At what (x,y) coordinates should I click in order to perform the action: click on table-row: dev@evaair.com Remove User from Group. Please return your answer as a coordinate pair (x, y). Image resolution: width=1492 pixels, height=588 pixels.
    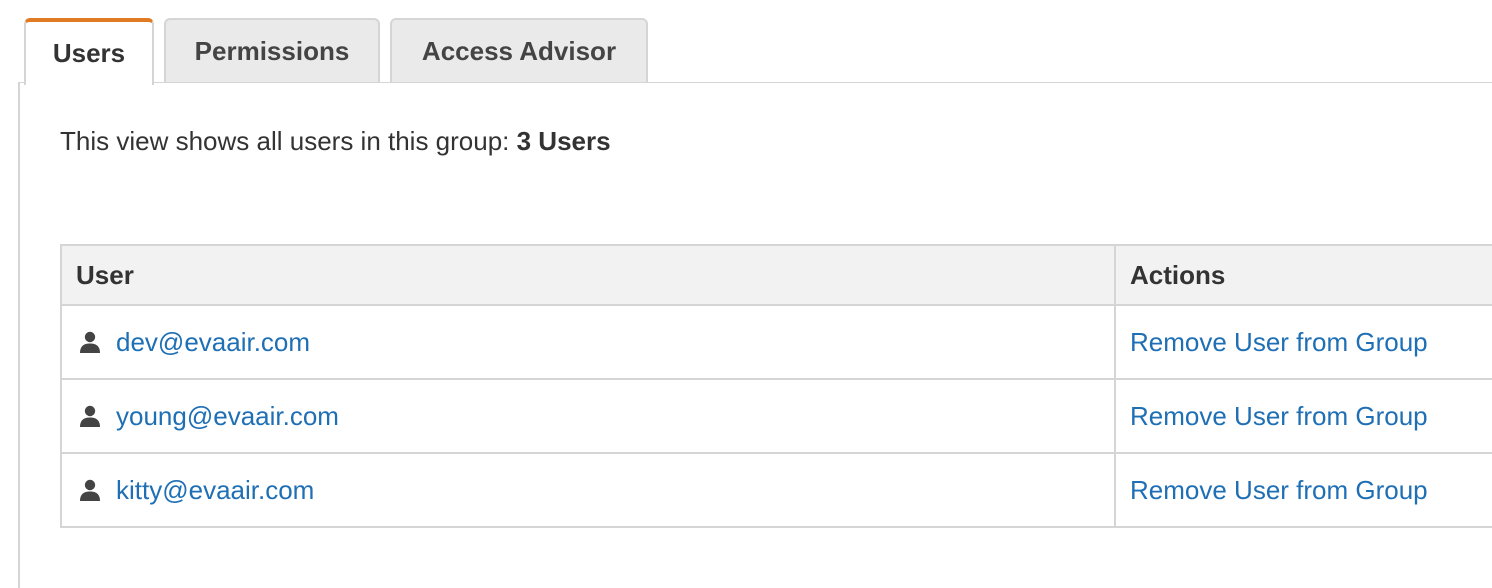
    Looking at the image, I should click on (777, 341).